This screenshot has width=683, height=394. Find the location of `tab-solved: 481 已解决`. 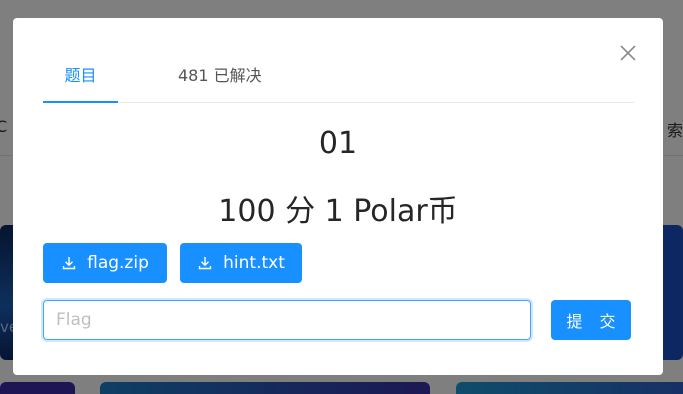

tab-solved: 481 已解决 is located at coordinates (220, 82).